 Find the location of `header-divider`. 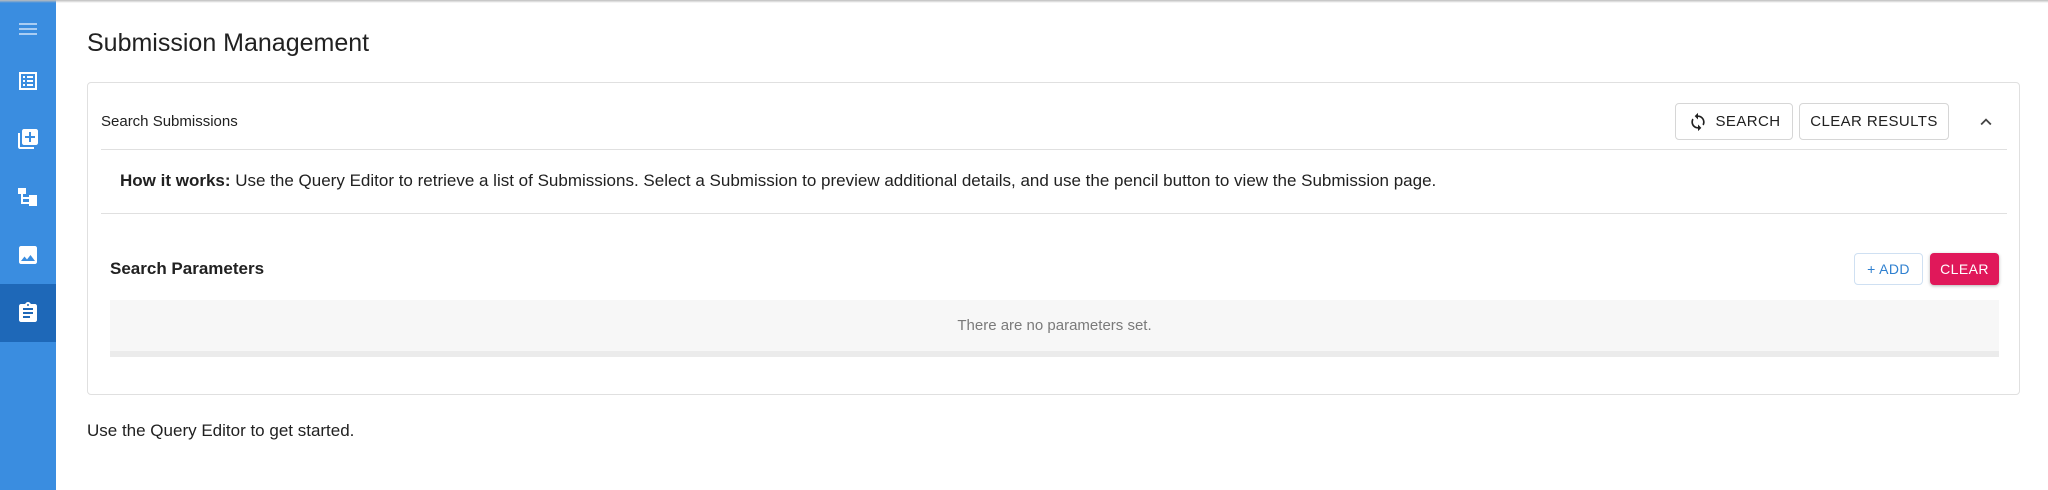

header-divider is located at coordinates (1054, 149).